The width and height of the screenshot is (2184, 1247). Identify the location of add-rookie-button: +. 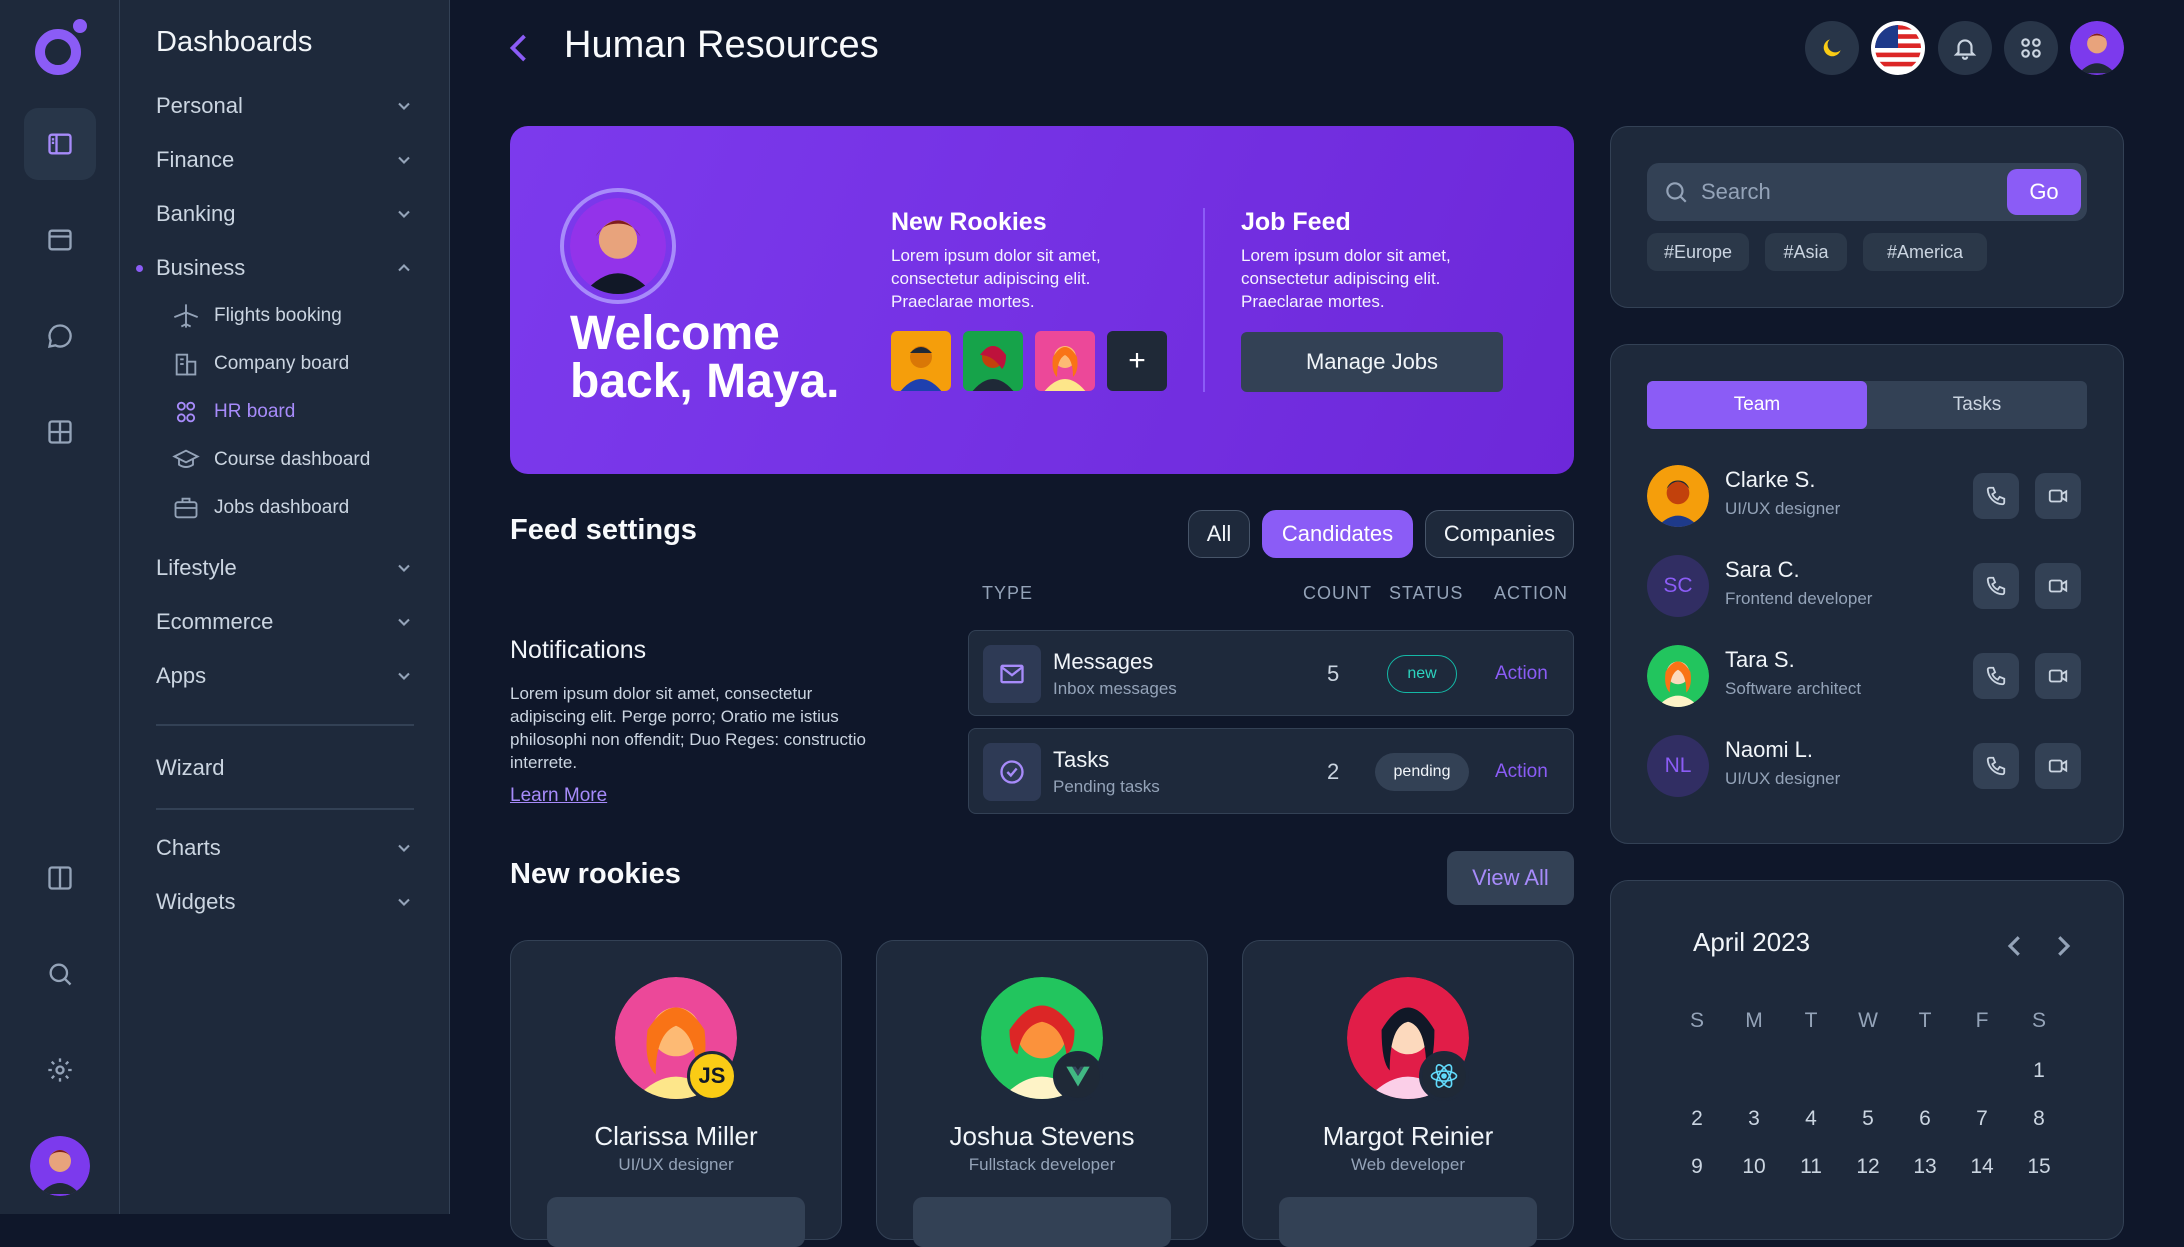
(1137, 361).